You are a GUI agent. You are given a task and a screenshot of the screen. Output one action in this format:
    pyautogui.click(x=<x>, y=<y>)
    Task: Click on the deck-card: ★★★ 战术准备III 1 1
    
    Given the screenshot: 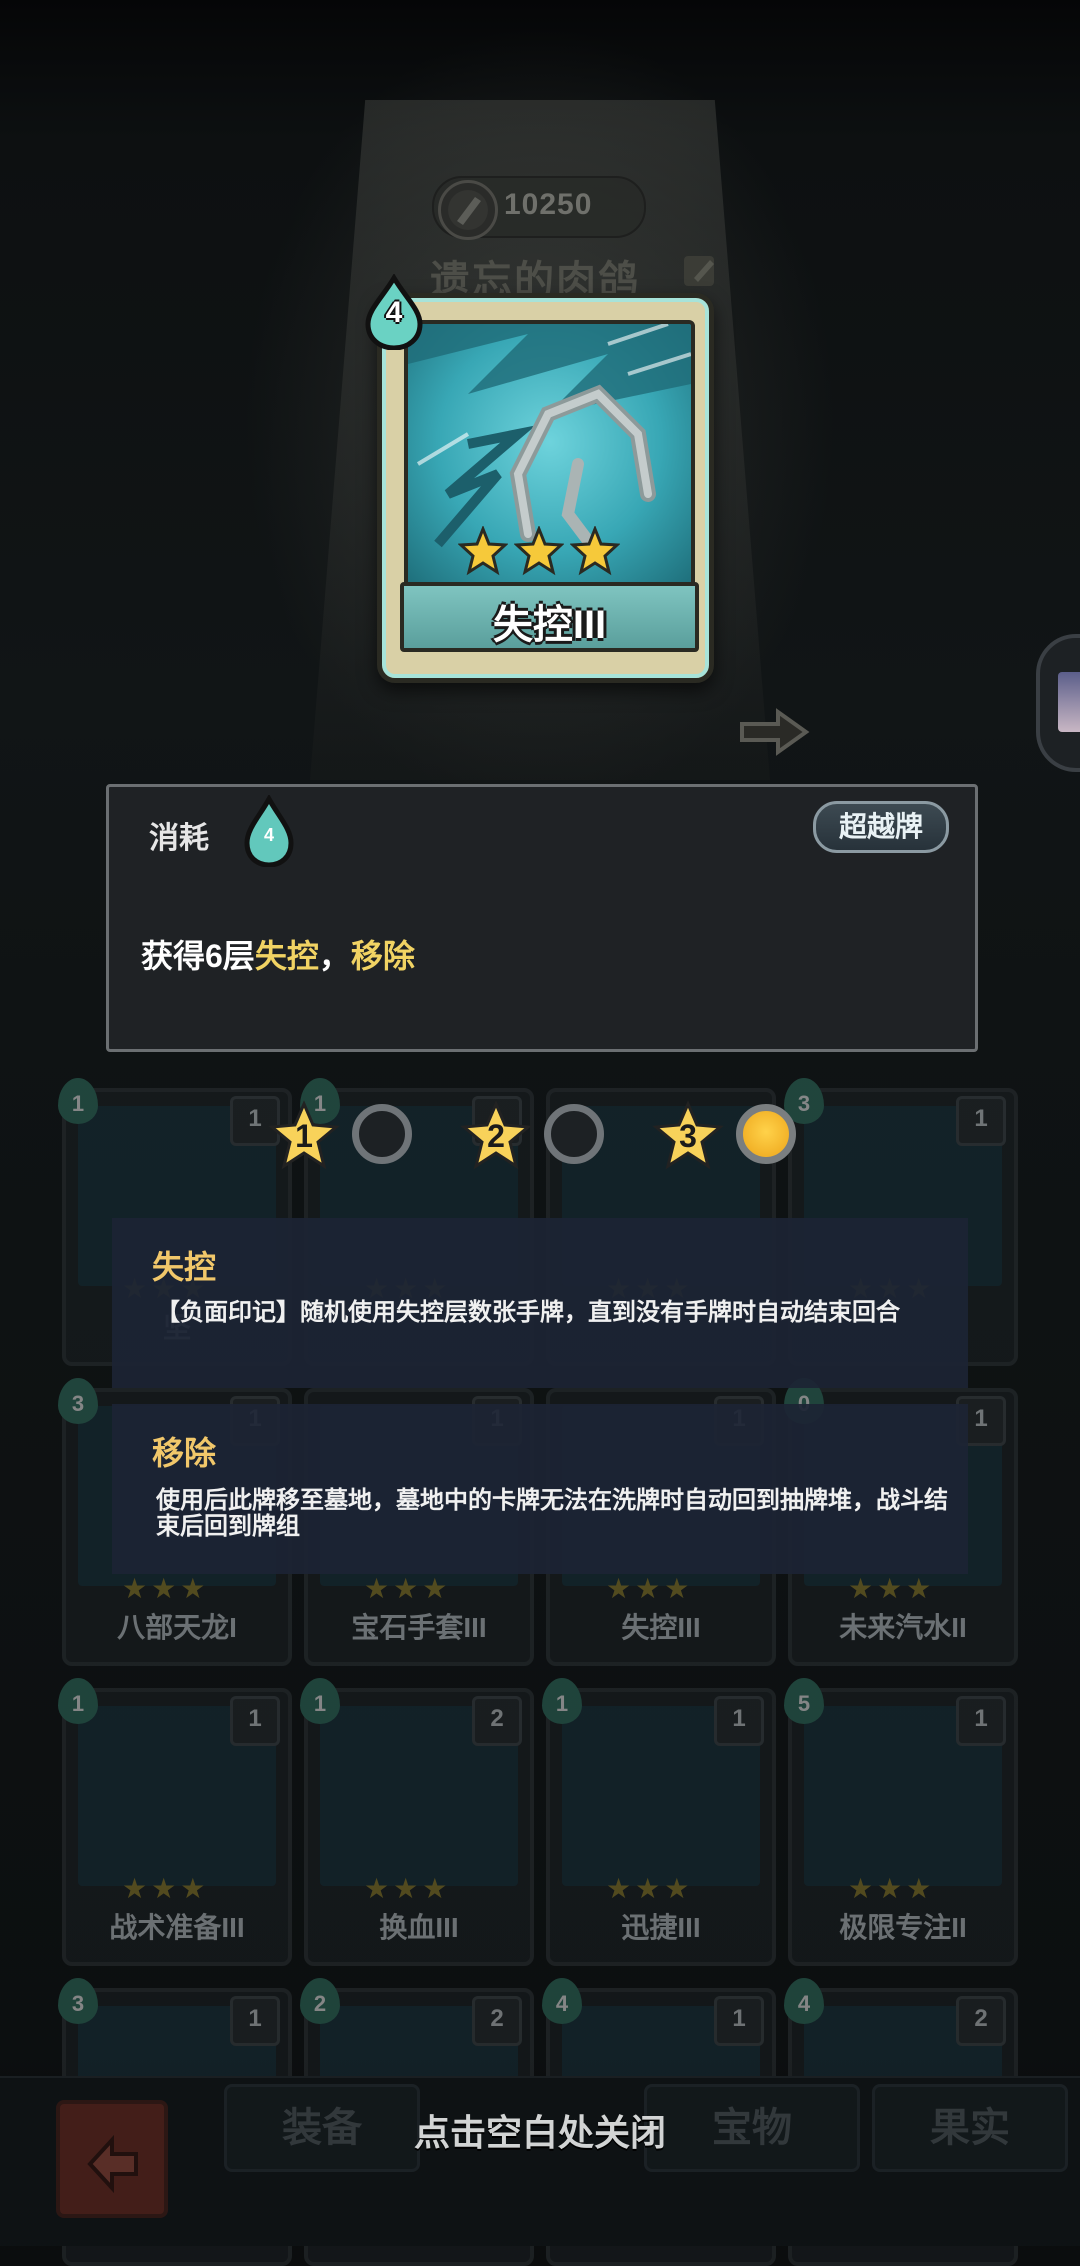 What is the action you would take?
    pyautogui.click(x=175, y=1822)
    